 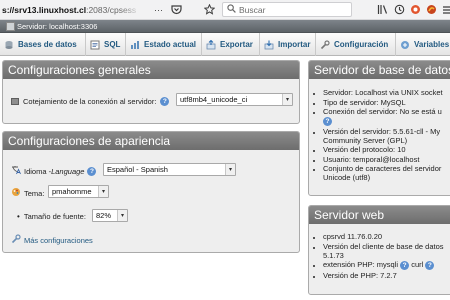 What do you see at coordinates (34, 193) in the screenshot?
I see `theme-label: Tema:` at bounding box center [34, 193].